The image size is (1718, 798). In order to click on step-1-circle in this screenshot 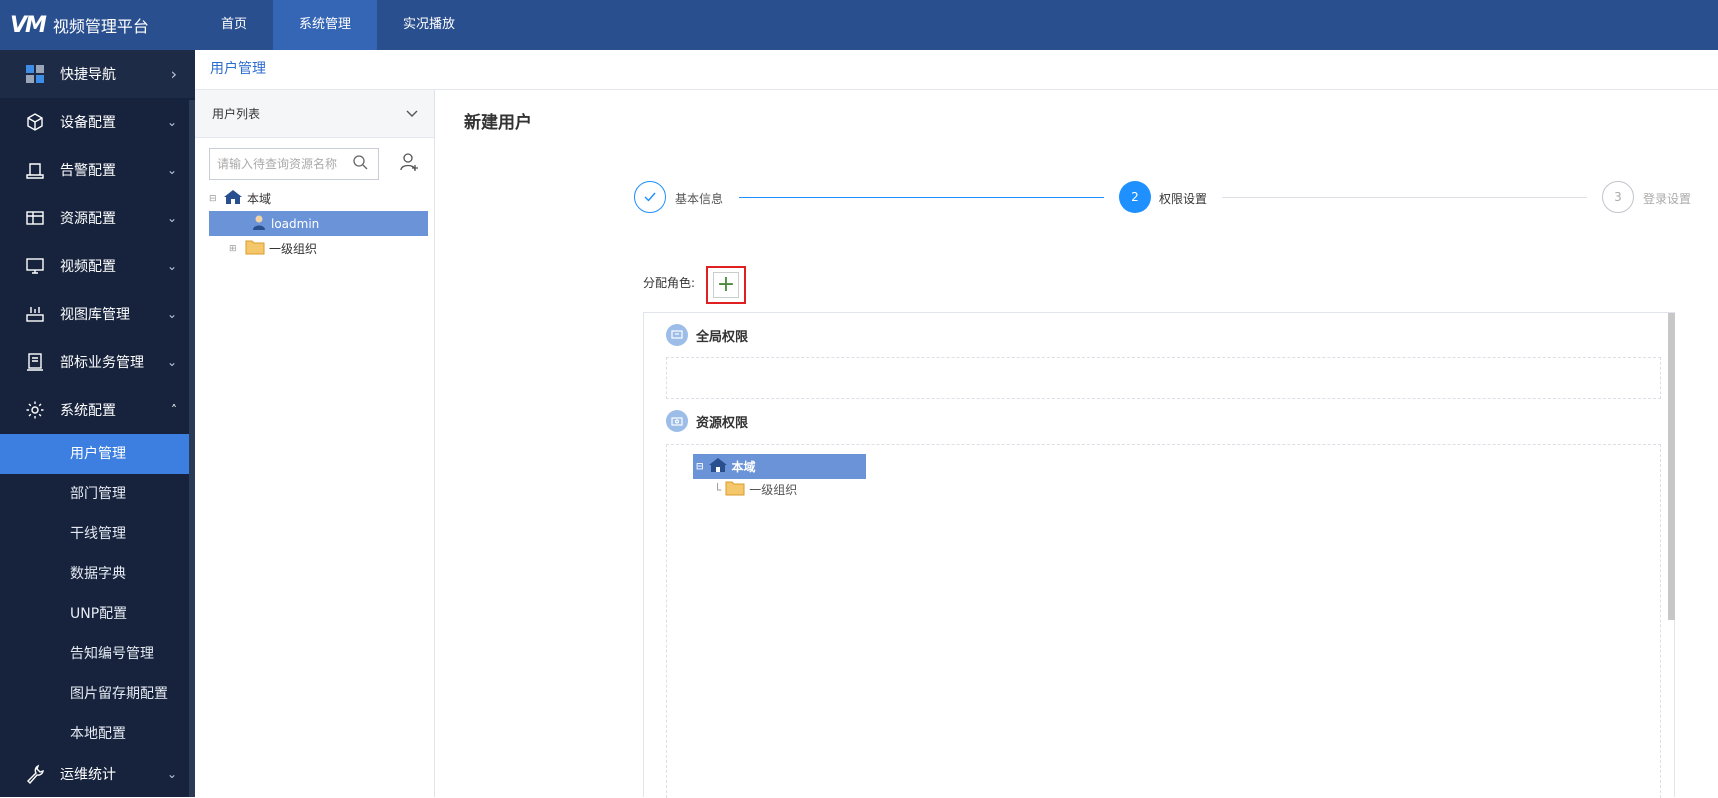, I will do `click(650, 197)`.